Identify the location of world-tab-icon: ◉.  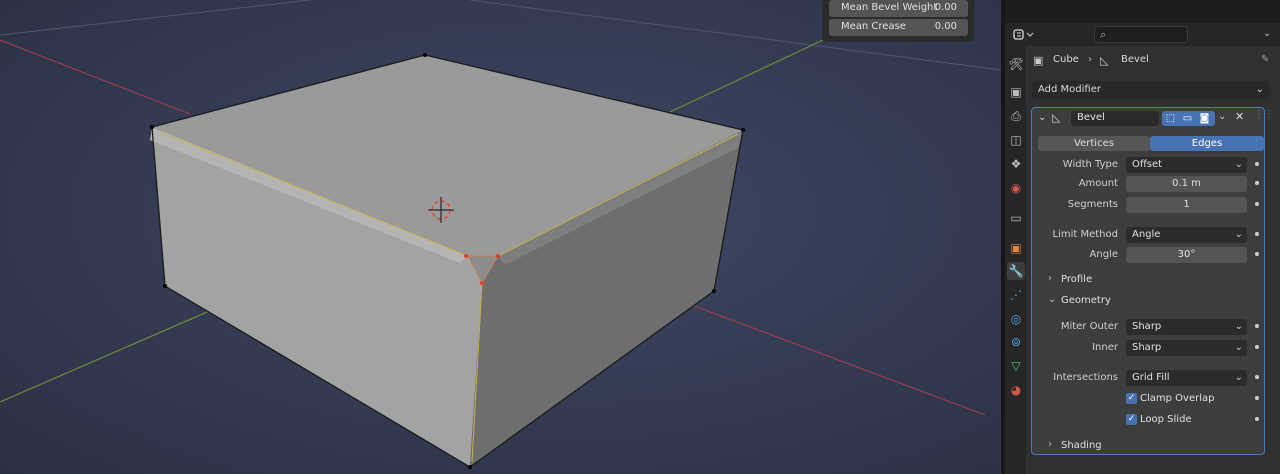
(1016, 188).